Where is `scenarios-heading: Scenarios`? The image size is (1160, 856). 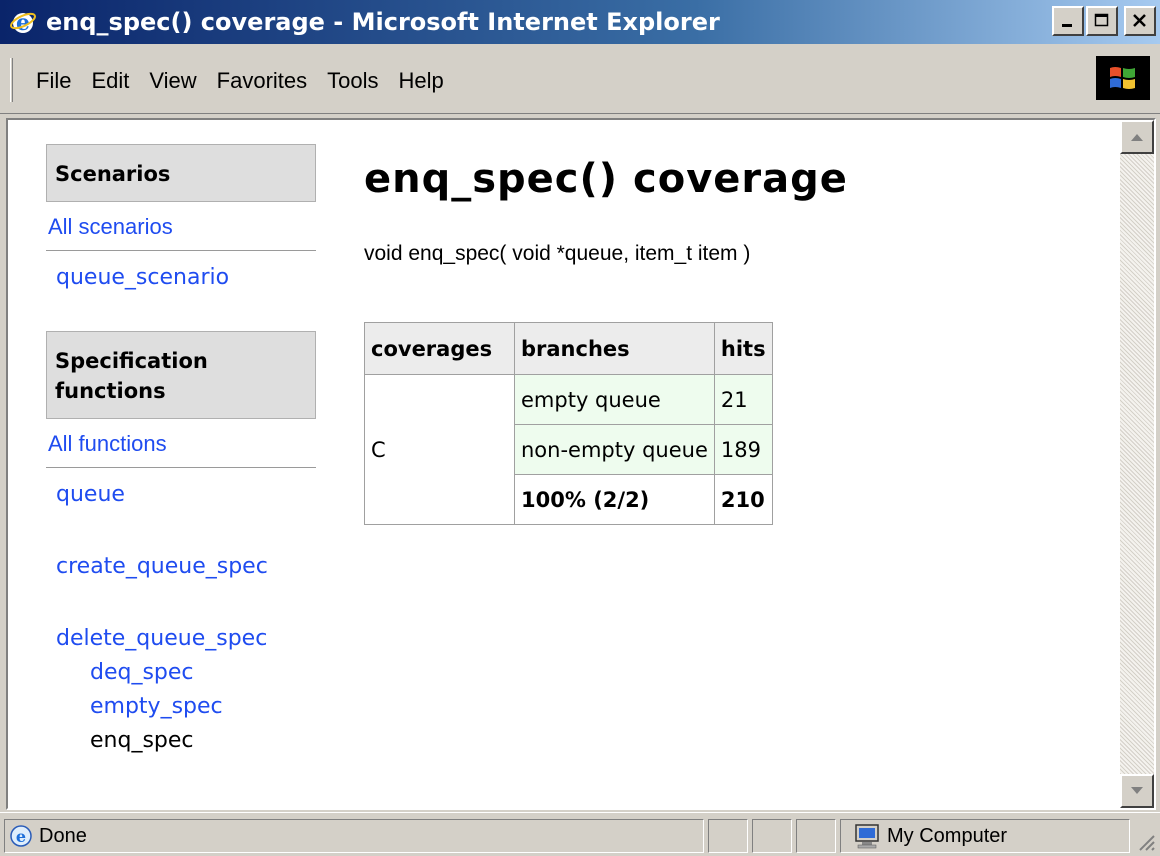
scenarios-heading: Scenarios is located at coordinates (181, 173).